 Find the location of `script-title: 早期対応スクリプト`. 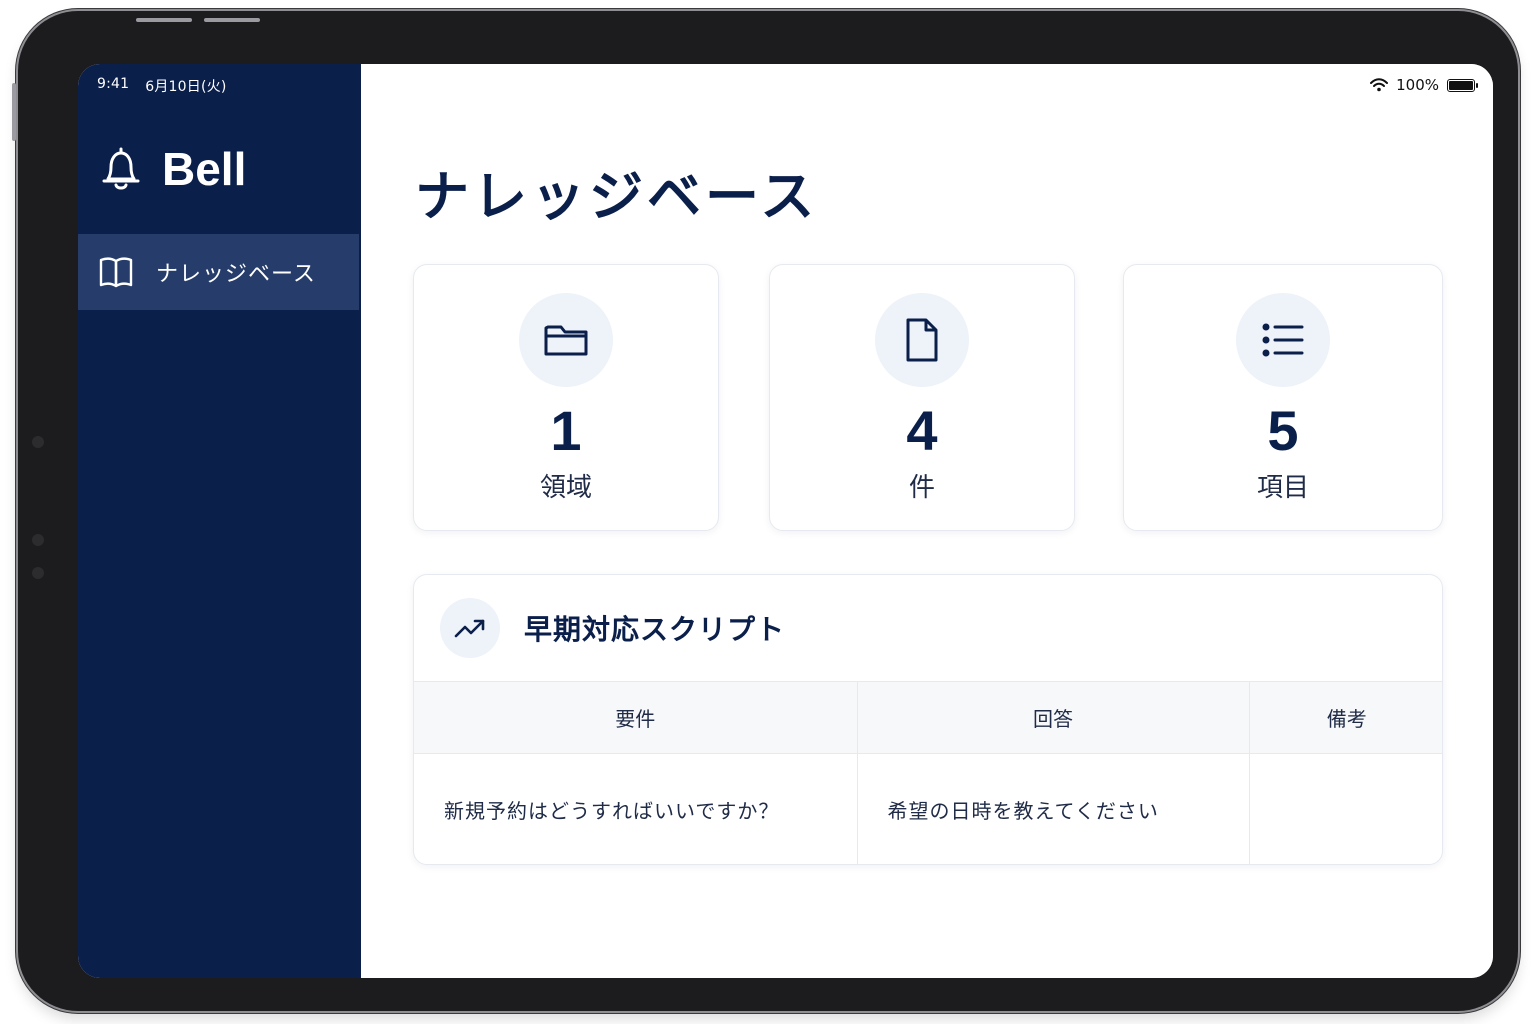

script-title: 早期対応スクリプト is located at coordinates (655, 629).